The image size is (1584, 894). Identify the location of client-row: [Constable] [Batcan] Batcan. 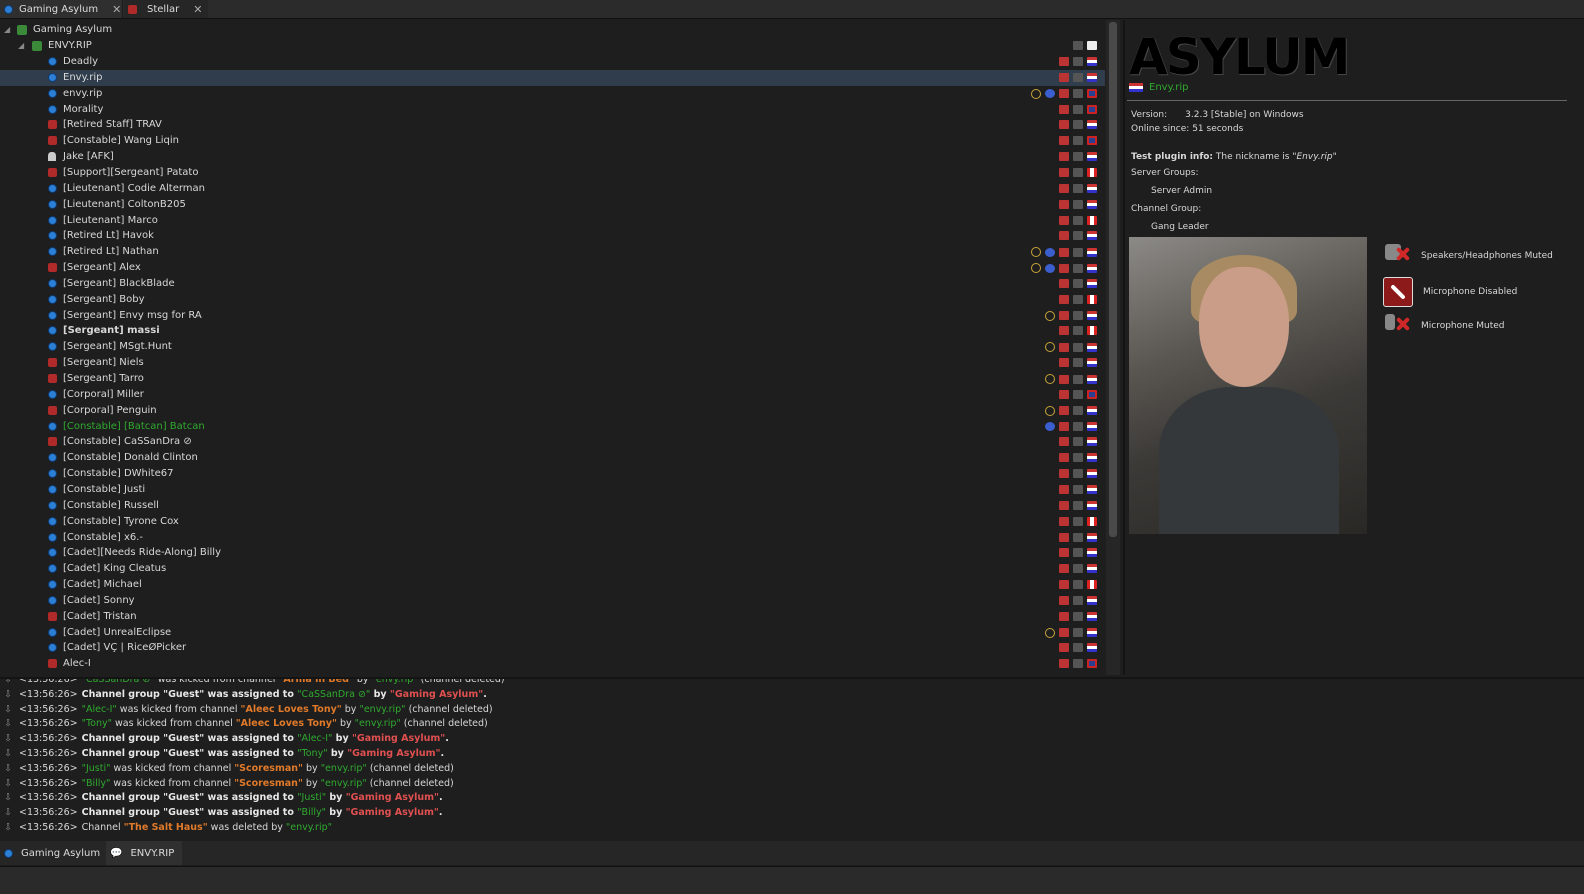
(552, 427).